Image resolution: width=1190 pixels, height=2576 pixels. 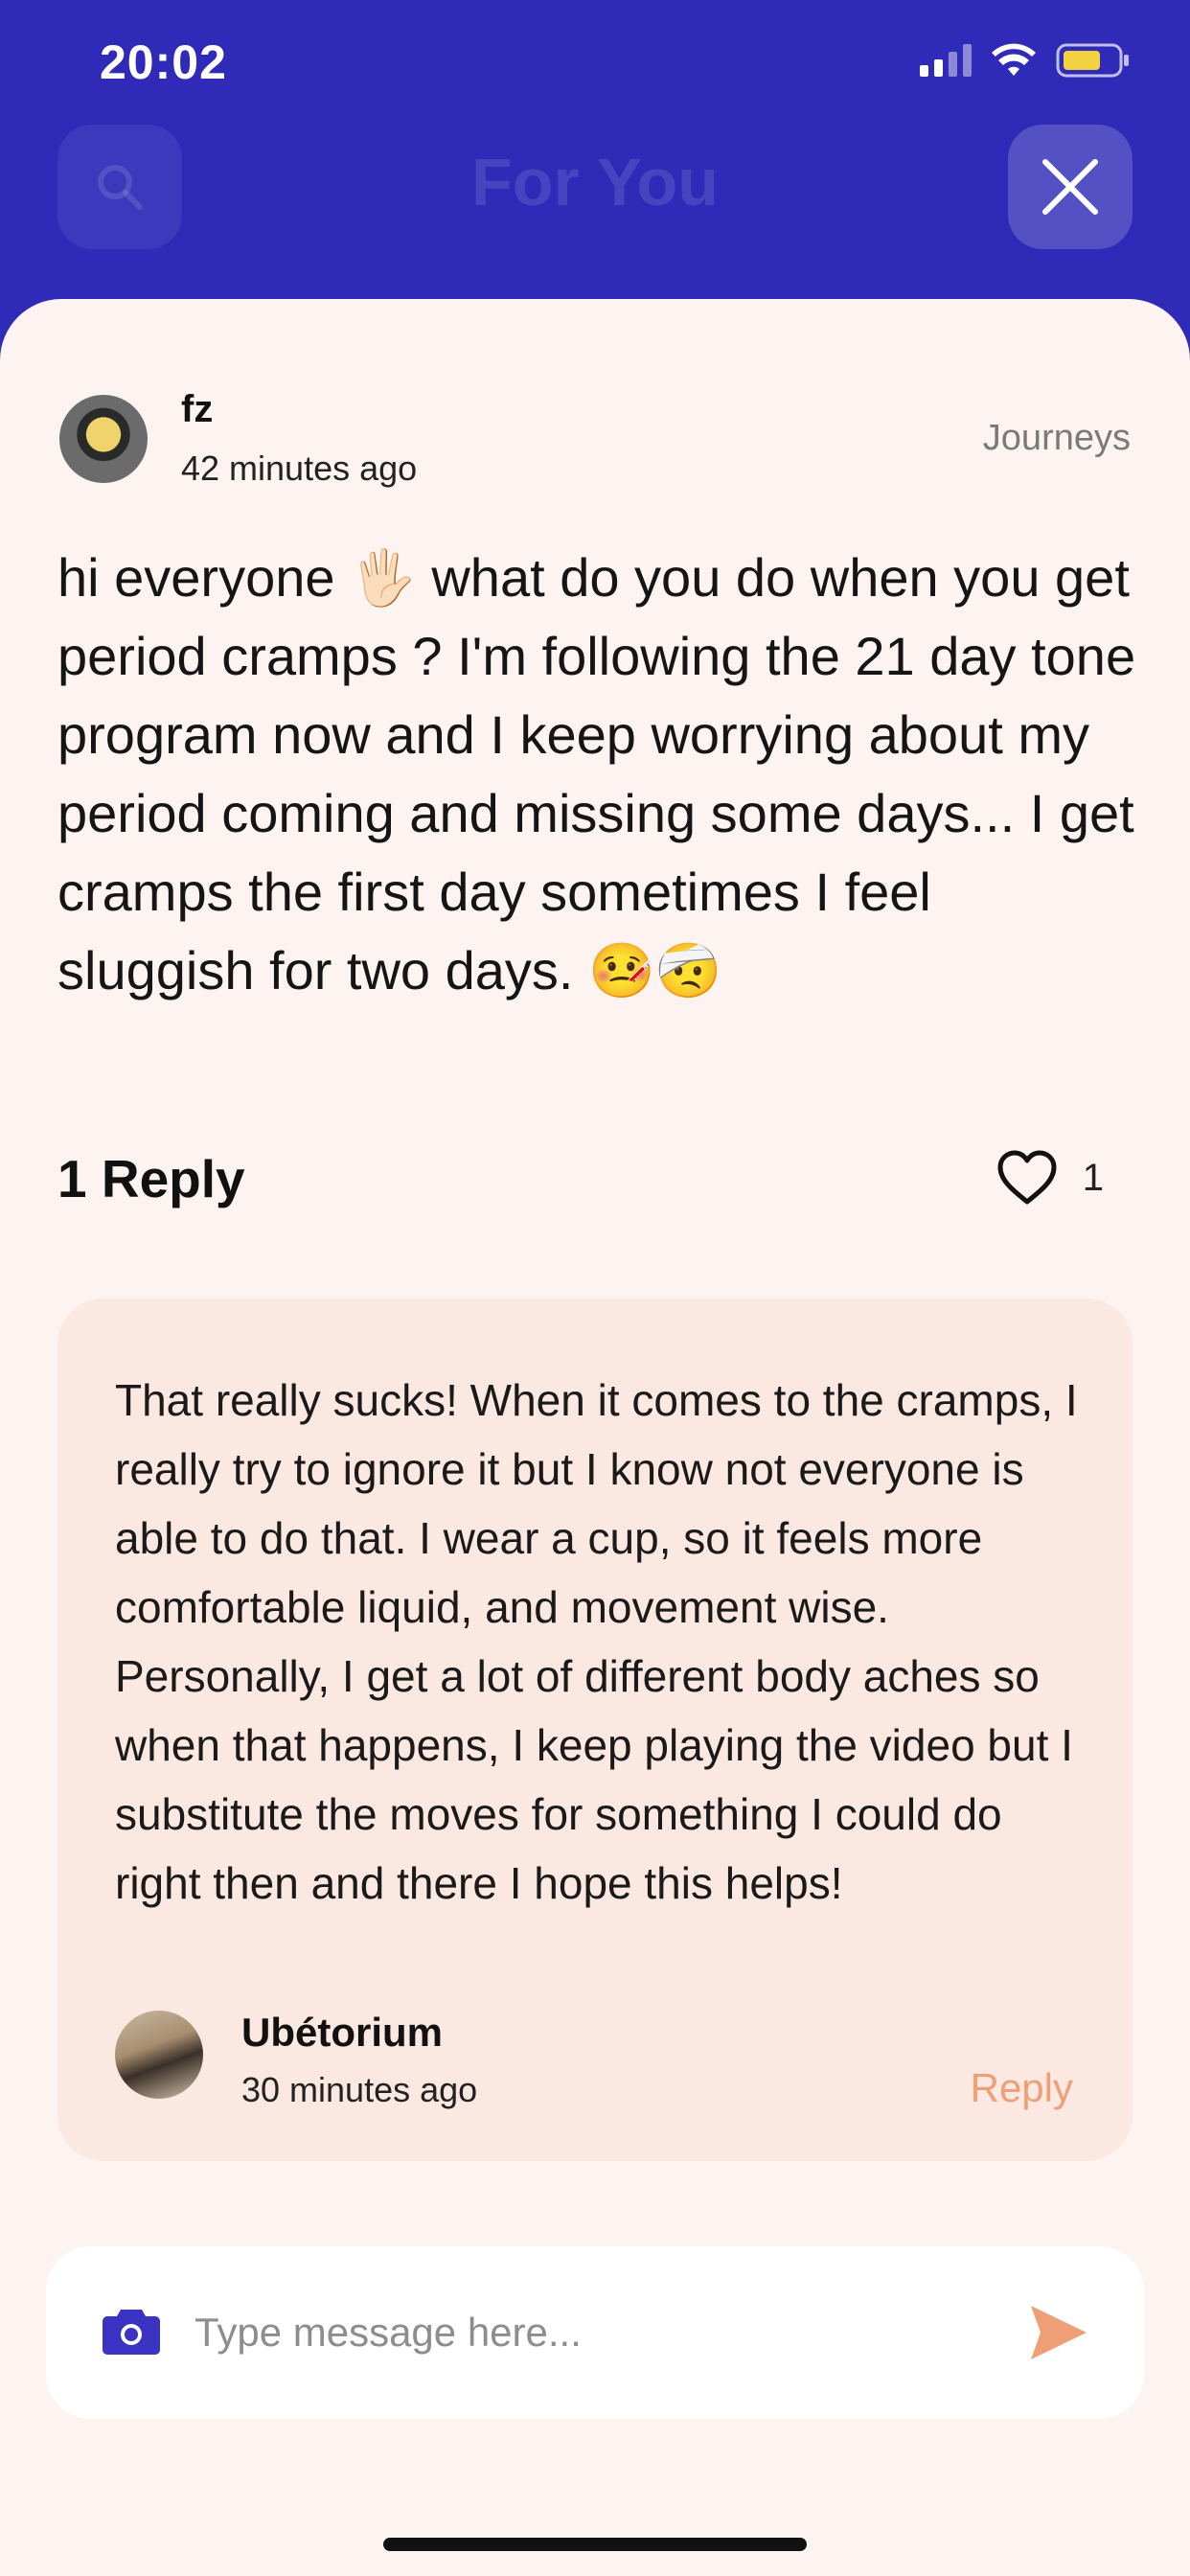 What do you see at coordinates (300, 468) in the screenshot?
I see `post-timestamp: 42 minutes ago` at bounding box center [300, 468].